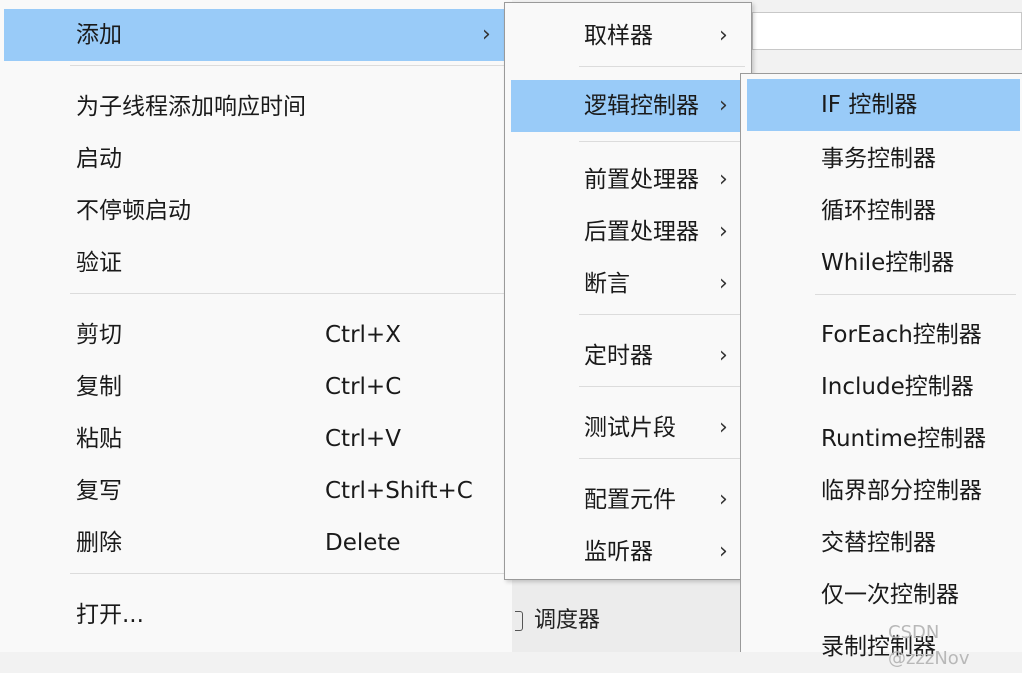 Image resolution: width=1022 pixels, height=673 pixels. I want to click on menu-item-label: 验证, so click(99, 263).